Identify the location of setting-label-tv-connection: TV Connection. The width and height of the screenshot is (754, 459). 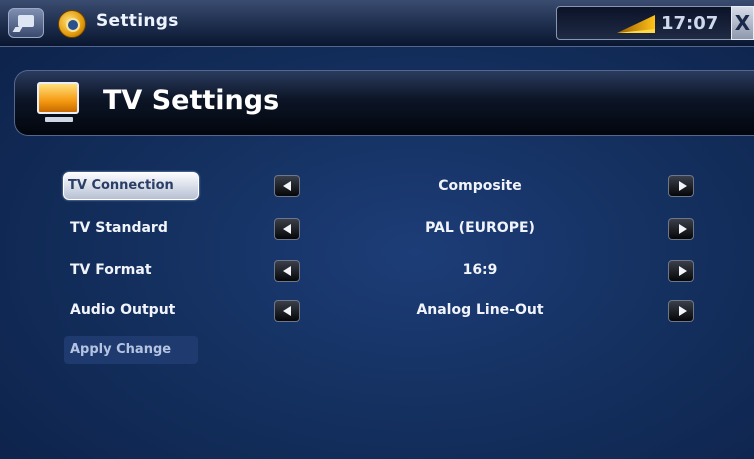
(131, 186).